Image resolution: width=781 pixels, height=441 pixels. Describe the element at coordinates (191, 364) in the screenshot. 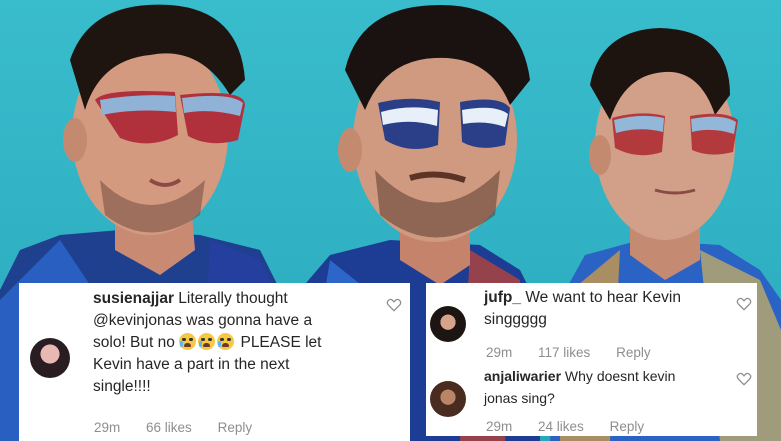

I see `comment-line: Kevin have a part in the next` at that location.